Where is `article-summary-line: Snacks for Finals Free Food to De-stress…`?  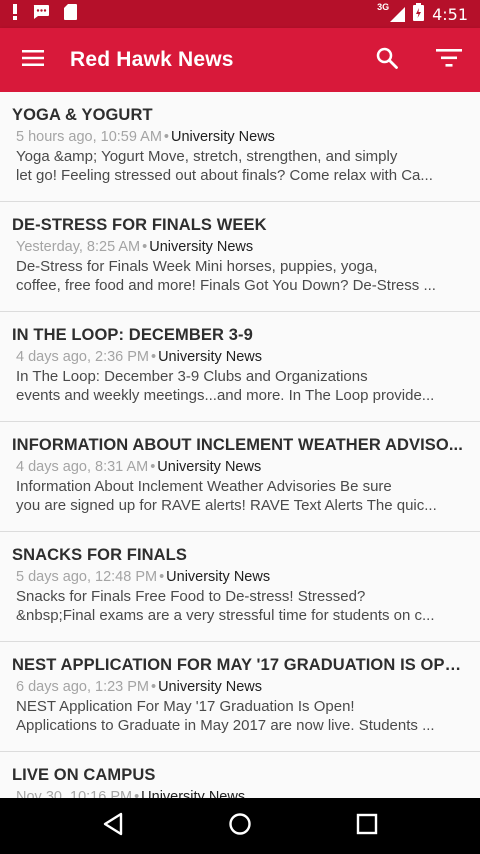
article-summary-line: Snacks for Finals Free Food to De-stress… is located at coordinates (191, 596).